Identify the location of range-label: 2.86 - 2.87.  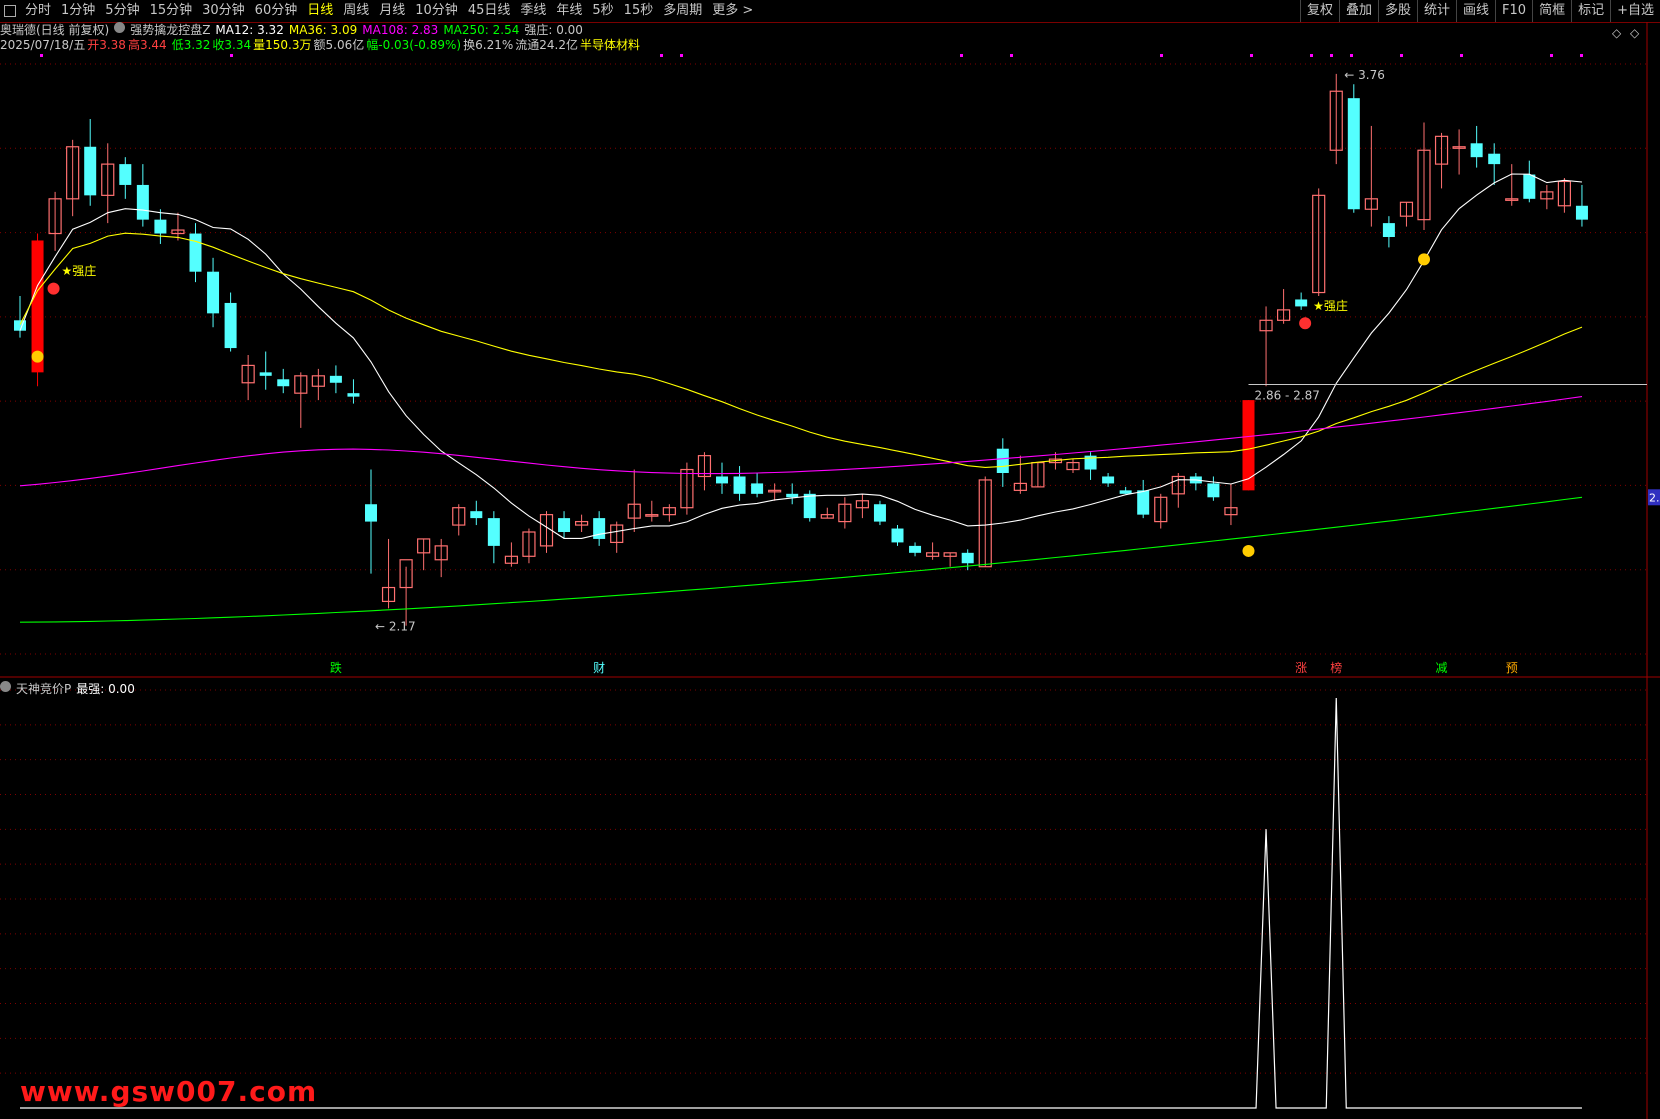
(1287, 396).